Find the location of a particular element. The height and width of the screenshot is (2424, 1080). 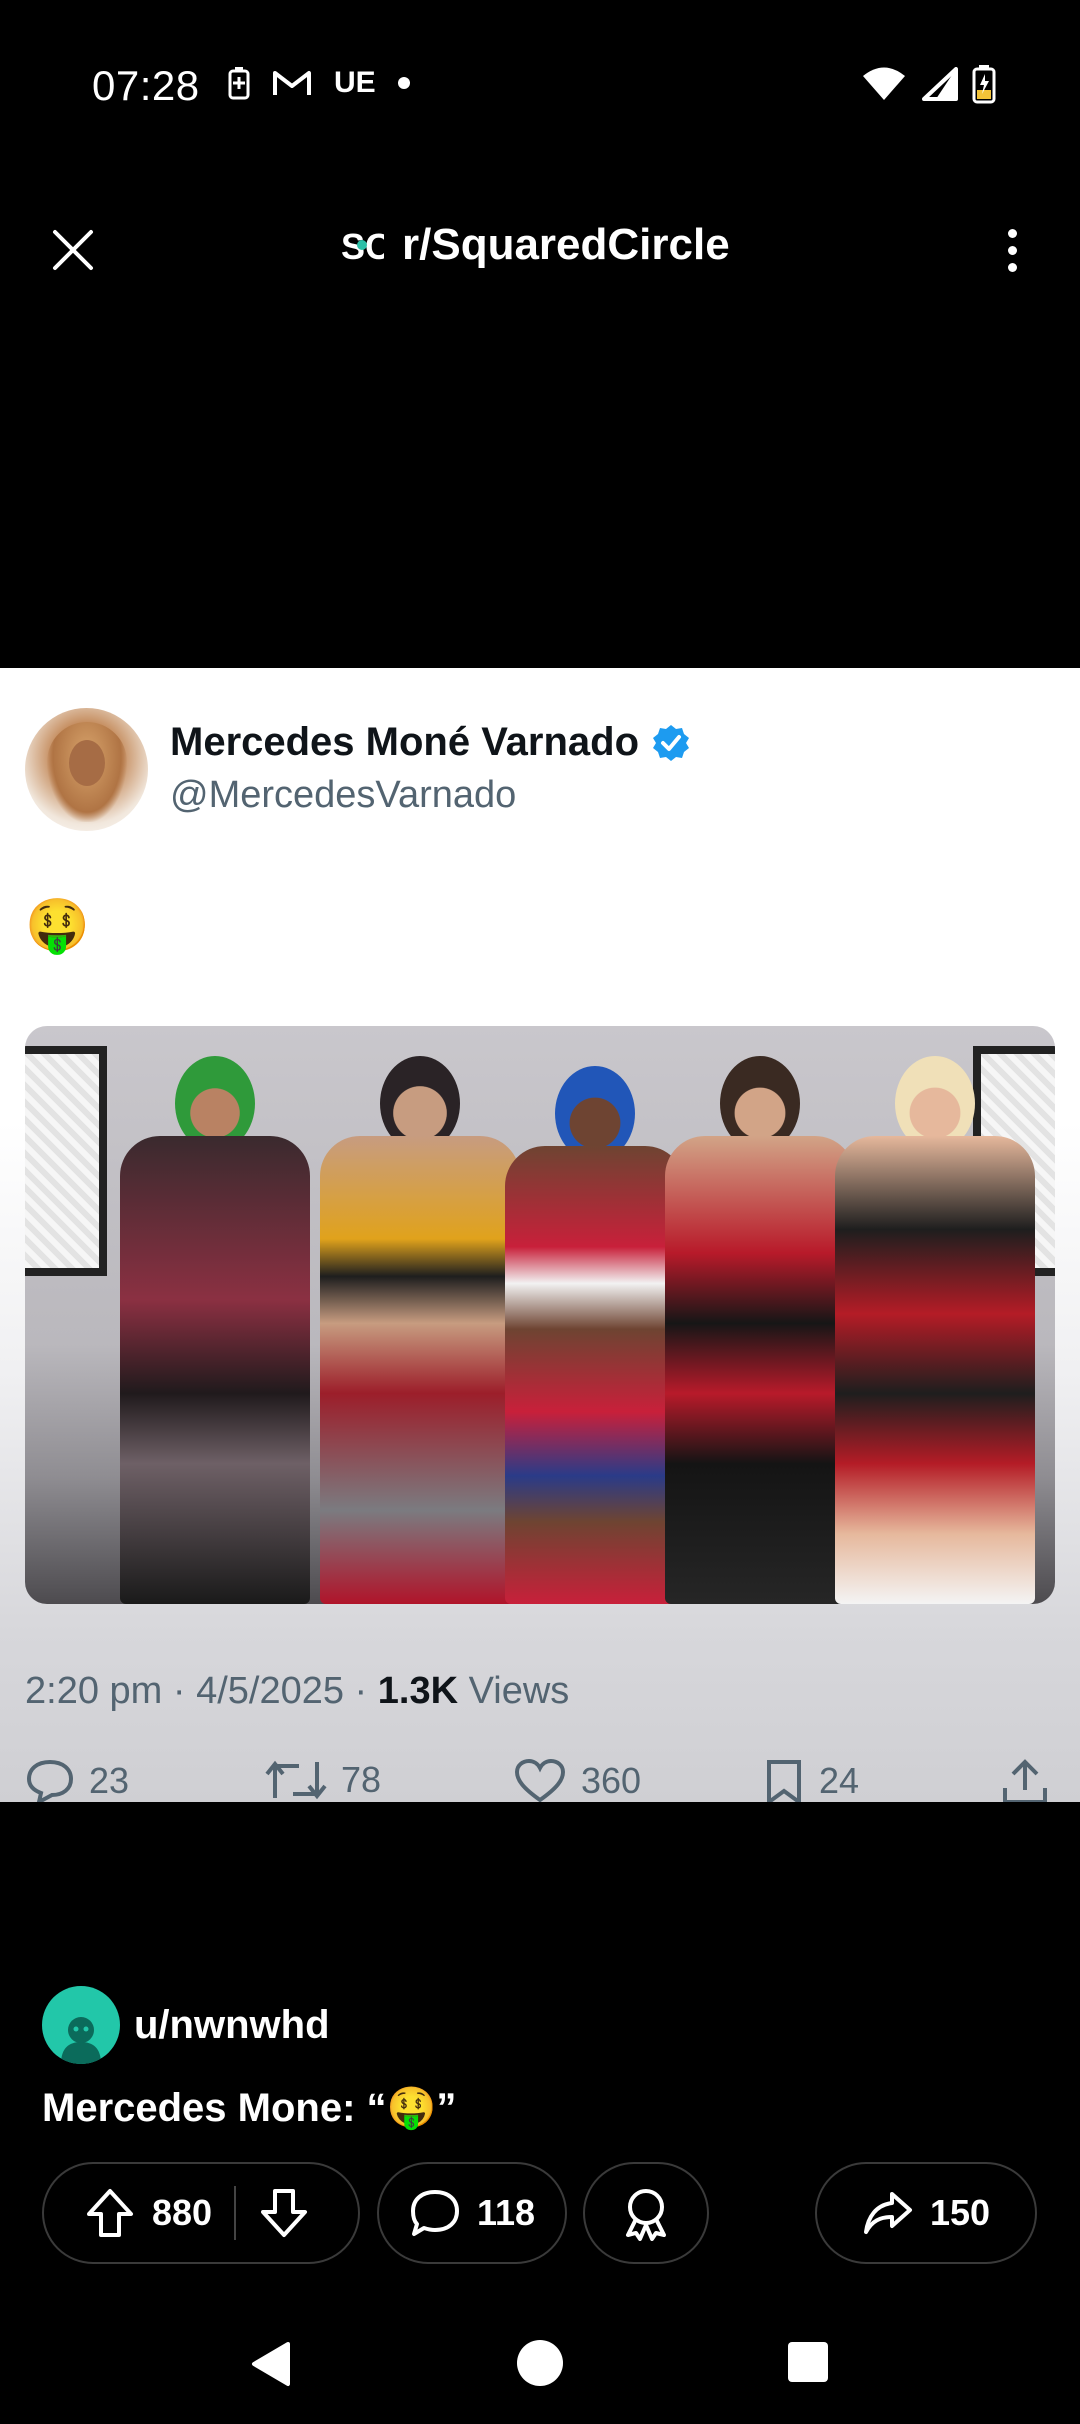

subreddit-link: SC r/SquaredCircle is located at coordinates (535, 245).